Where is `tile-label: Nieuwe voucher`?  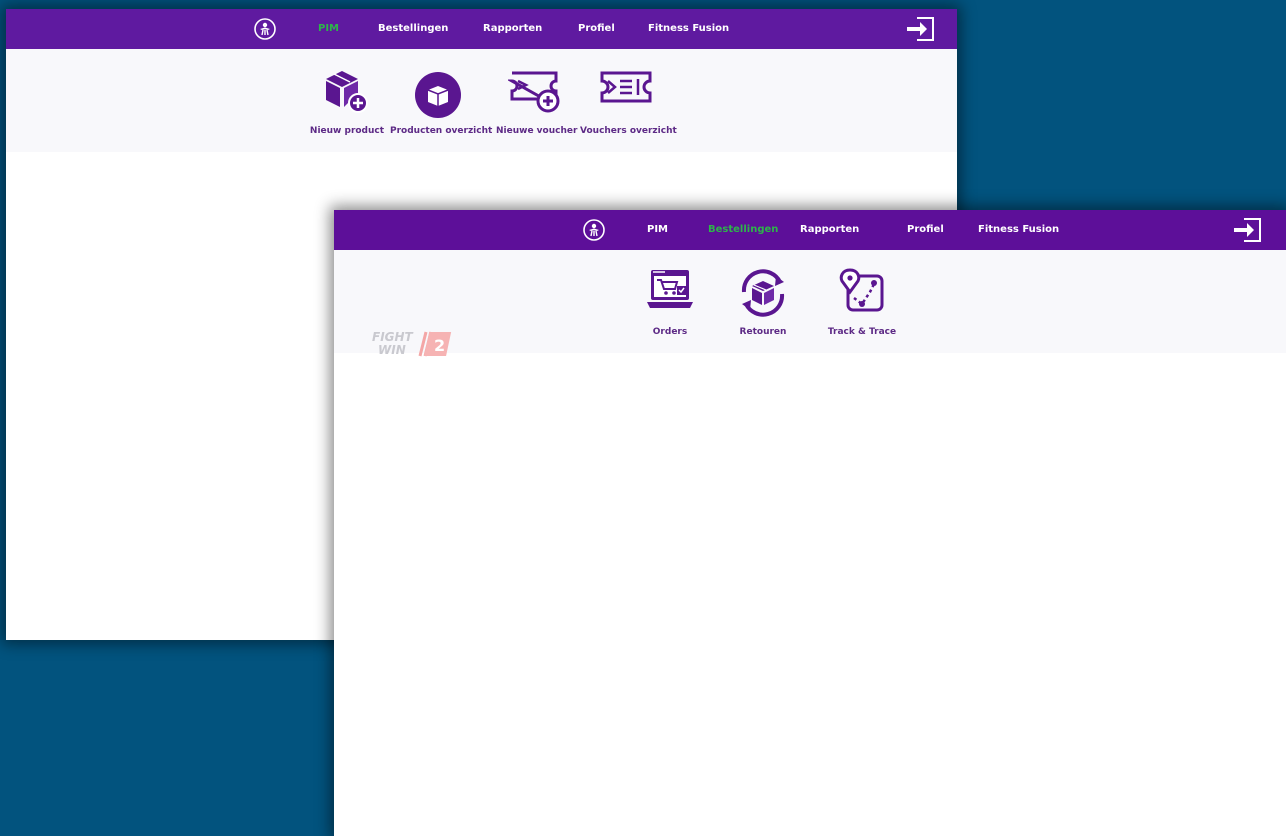
tile-label: Nieuwe voucher is located at coordinates (537, 131).